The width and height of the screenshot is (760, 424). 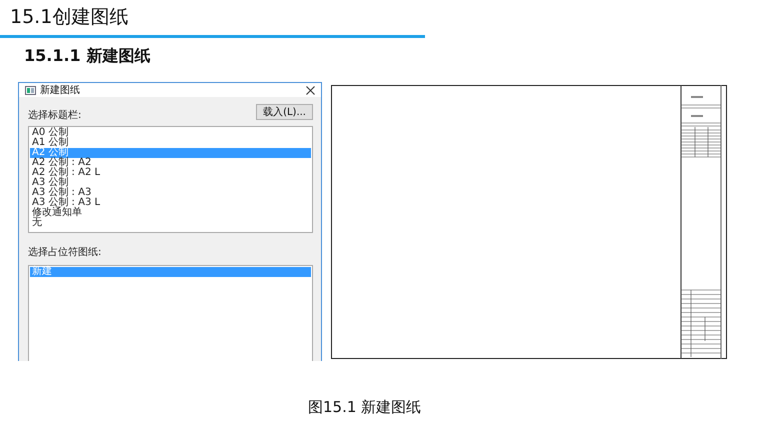 What do you see at coordinates (170, 133) in the screenshot?
I see `list-item: A0 公制` at bounding box center [170, 133].